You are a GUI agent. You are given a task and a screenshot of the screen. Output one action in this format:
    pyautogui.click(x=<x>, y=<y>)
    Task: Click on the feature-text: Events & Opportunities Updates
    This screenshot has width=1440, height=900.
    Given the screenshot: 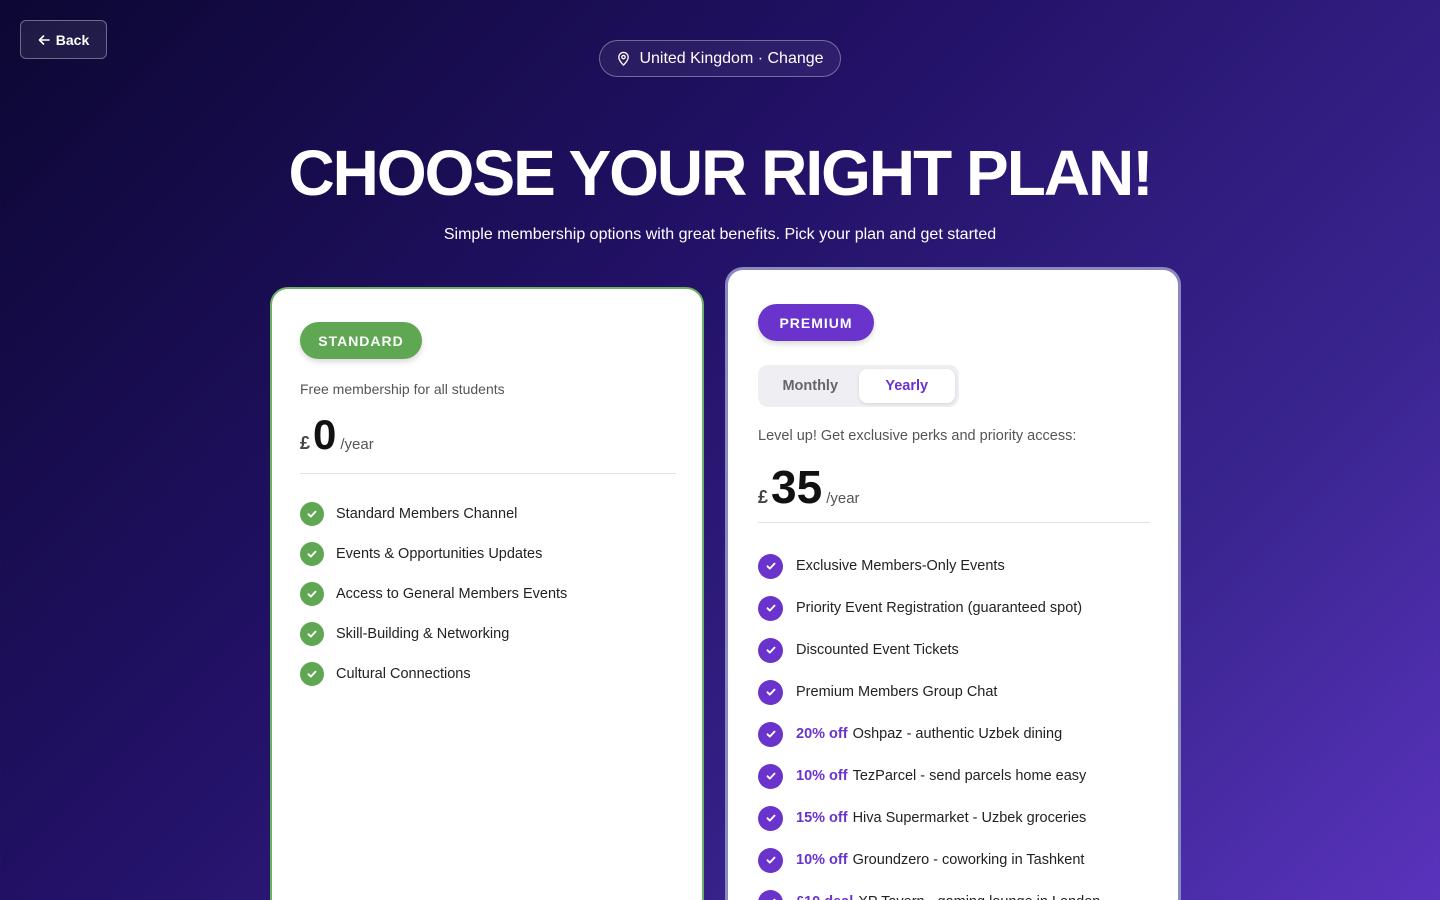 What is the action you would take?
    pyautogui.click(x=439, y=554)
    